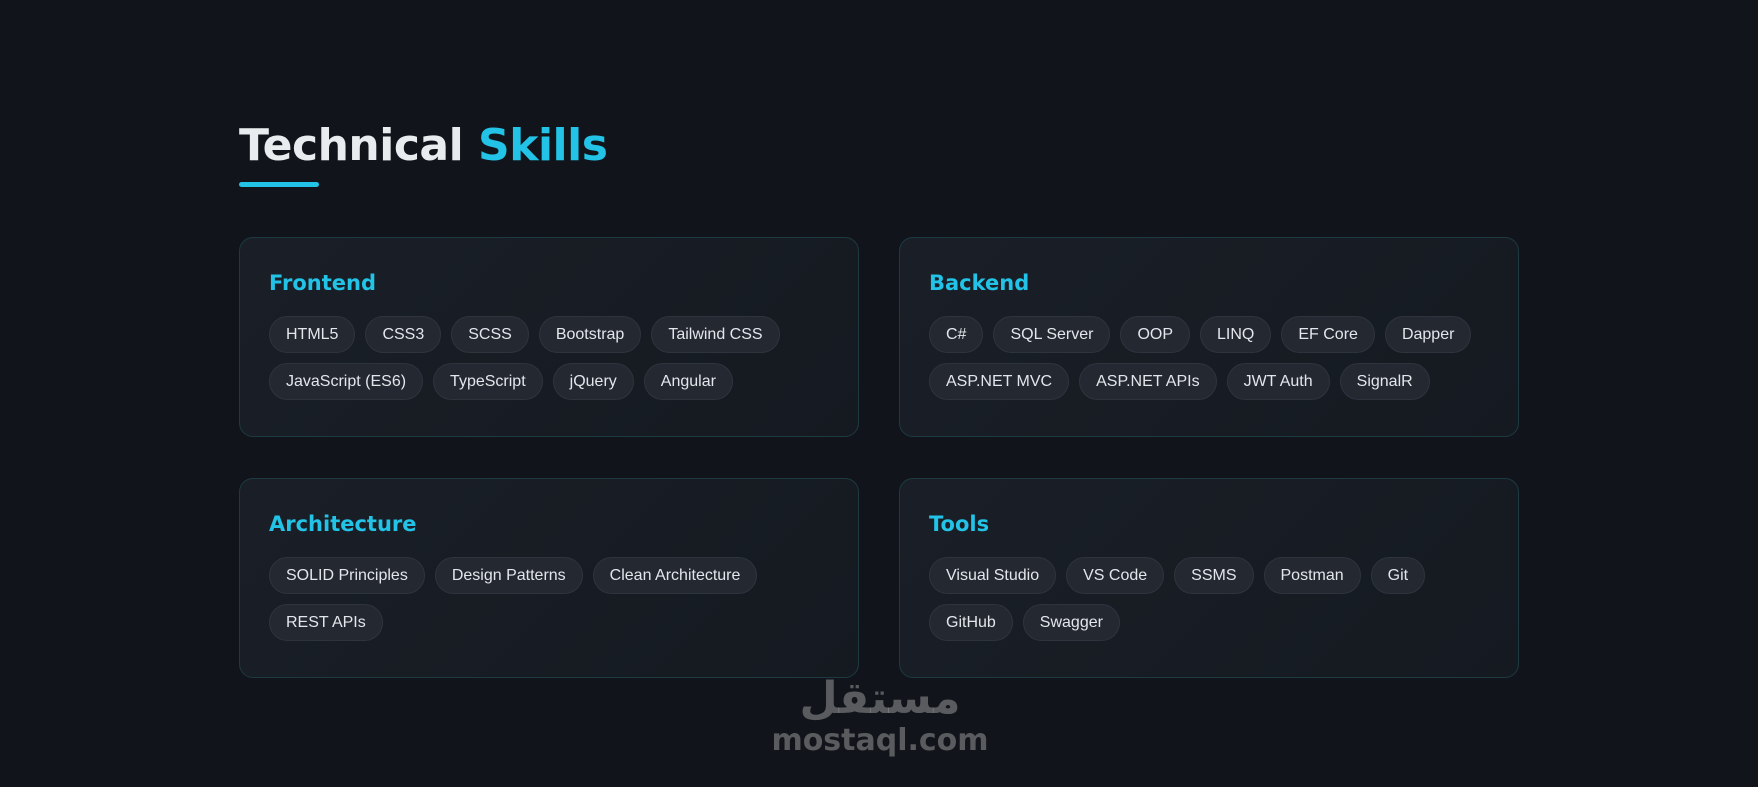 The image size is (1758, 787). Describe the element at coordinates (593, 381) in the screenshot. I see `skill-chip: jQuery` at that location.